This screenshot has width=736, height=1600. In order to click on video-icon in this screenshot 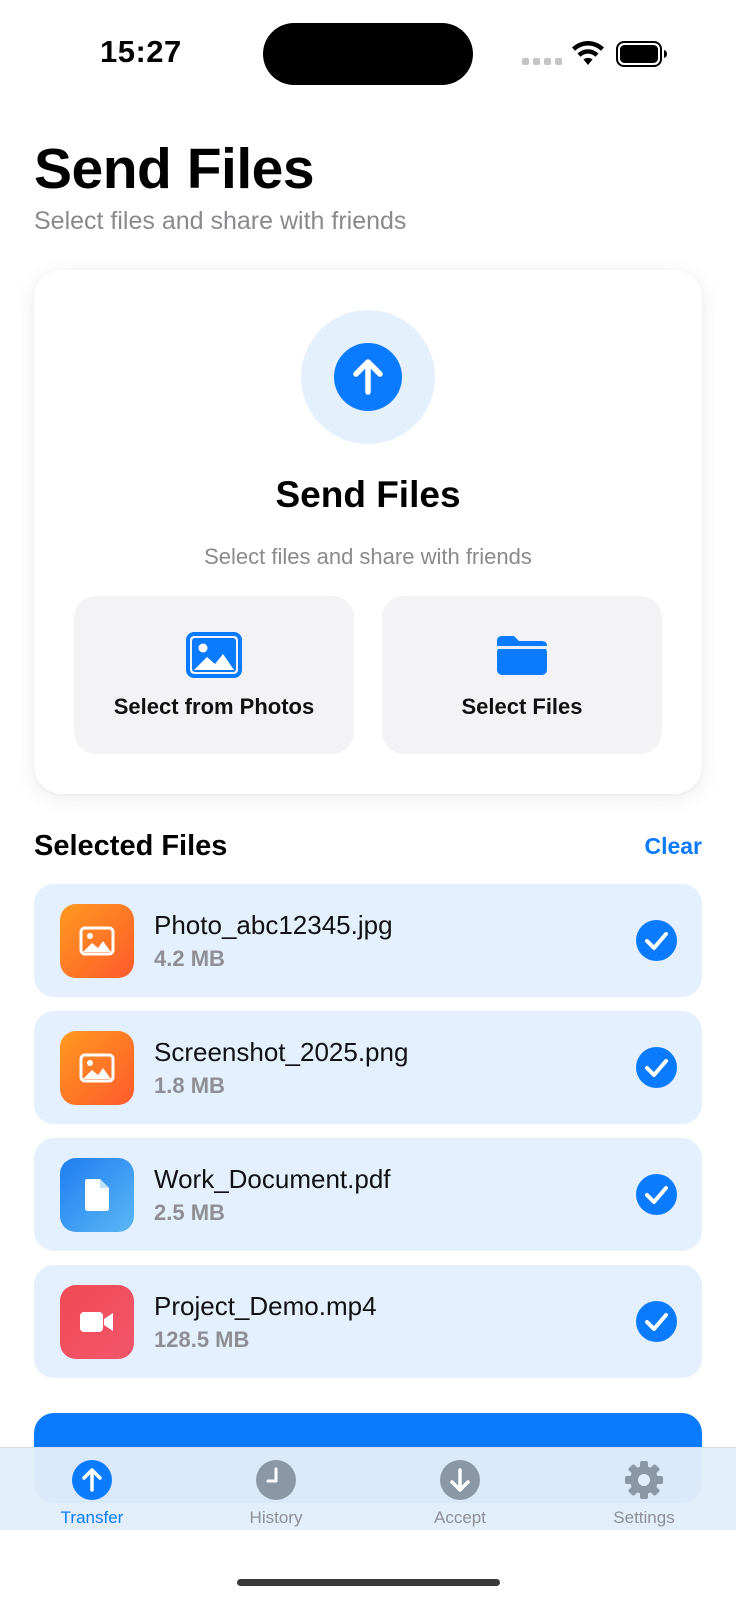, I will do `click(96, 1322)`.